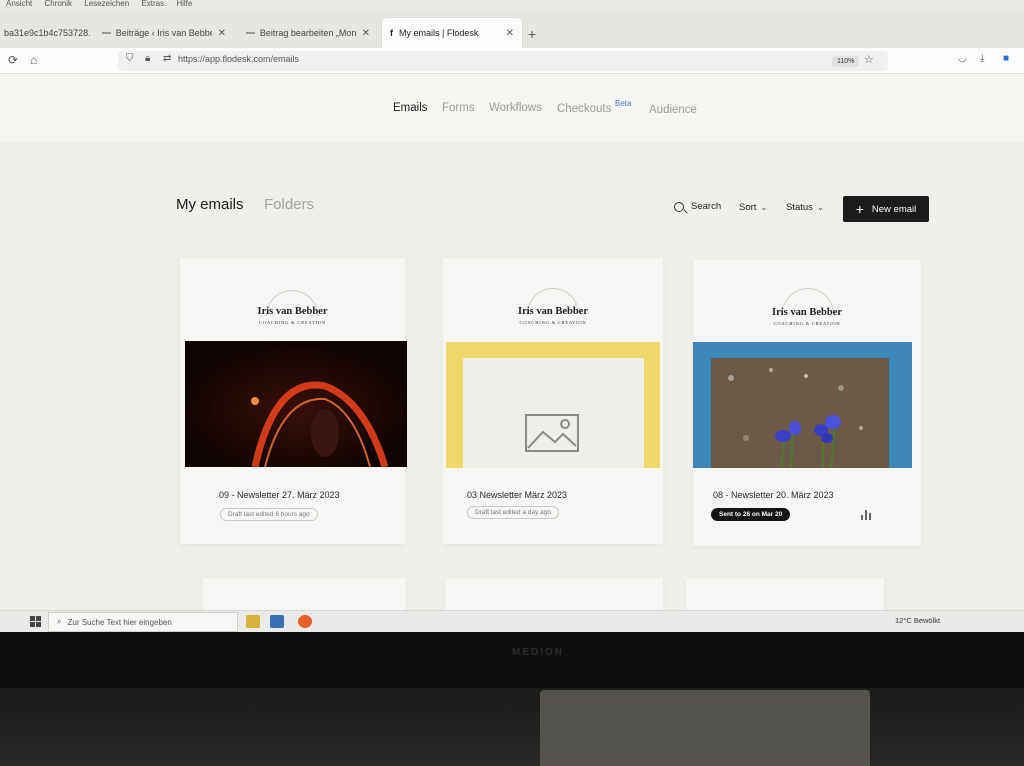 The height and width of the screenshot is (766, 1024). I want to click on new-email-button: + New email, so click(886, 209).